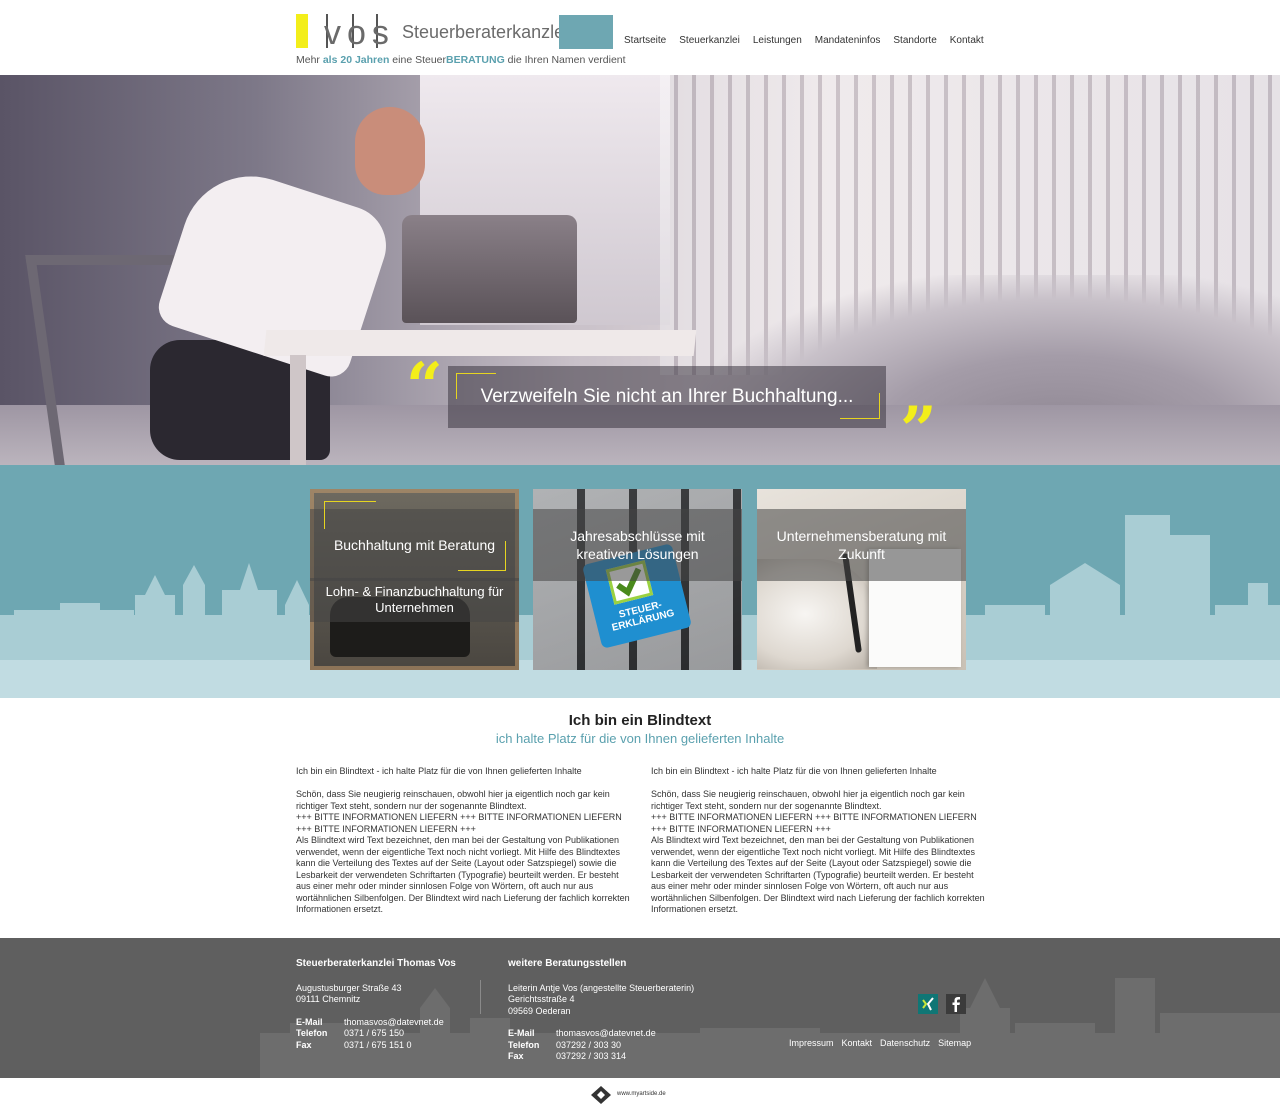 Image resolution: width=1280 pixels, height=1112 pixels. Describe the element at coordinates (567, 963) in the screenshot. I see `footer-branch-heading: weitere Beratungsstellen` at that location.